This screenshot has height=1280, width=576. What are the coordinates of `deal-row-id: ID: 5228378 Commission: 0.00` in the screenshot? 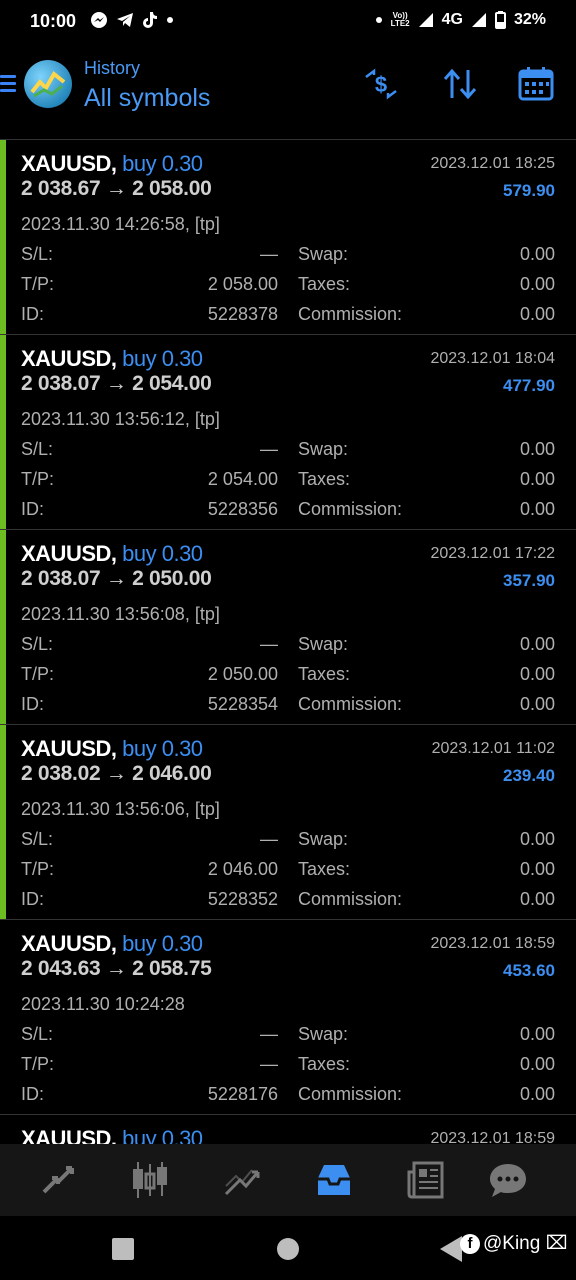 It's located at (288, 316).